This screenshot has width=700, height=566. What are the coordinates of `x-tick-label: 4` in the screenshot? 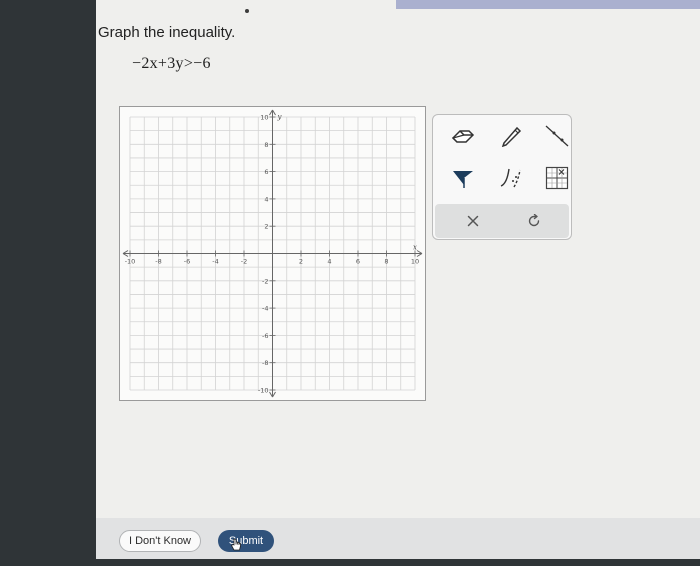 It's located at (329, 262).